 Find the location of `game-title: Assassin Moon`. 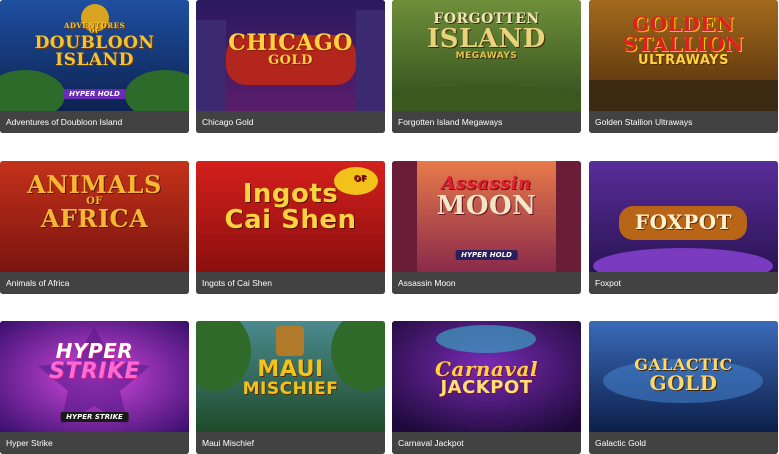

game-title: Assassin Moon is located at coordinates (486, 283).